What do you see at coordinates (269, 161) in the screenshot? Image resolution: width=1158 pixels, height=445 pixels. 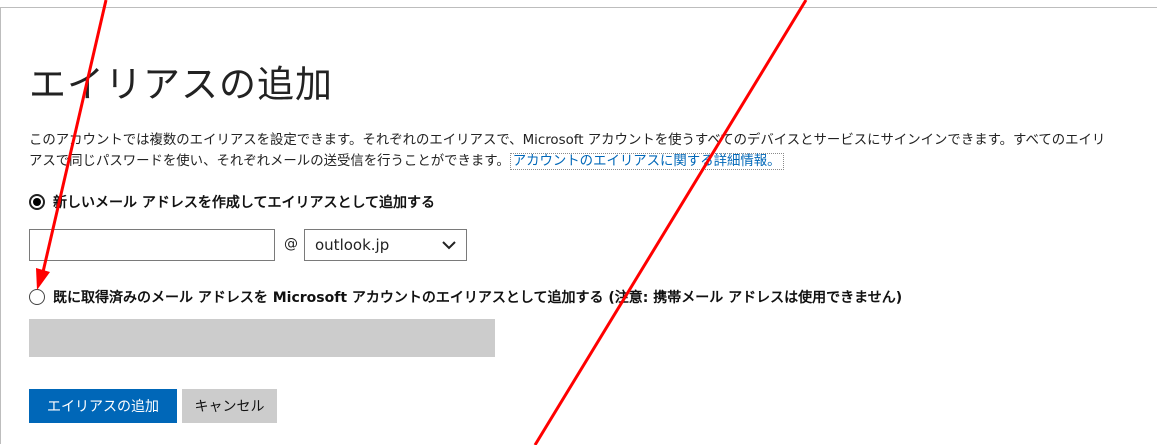 I see `description-line-2-text: アスで同じパスワードを使い、それぞれメールの送受信を行うことができます。` at bounding box center [269, 161].